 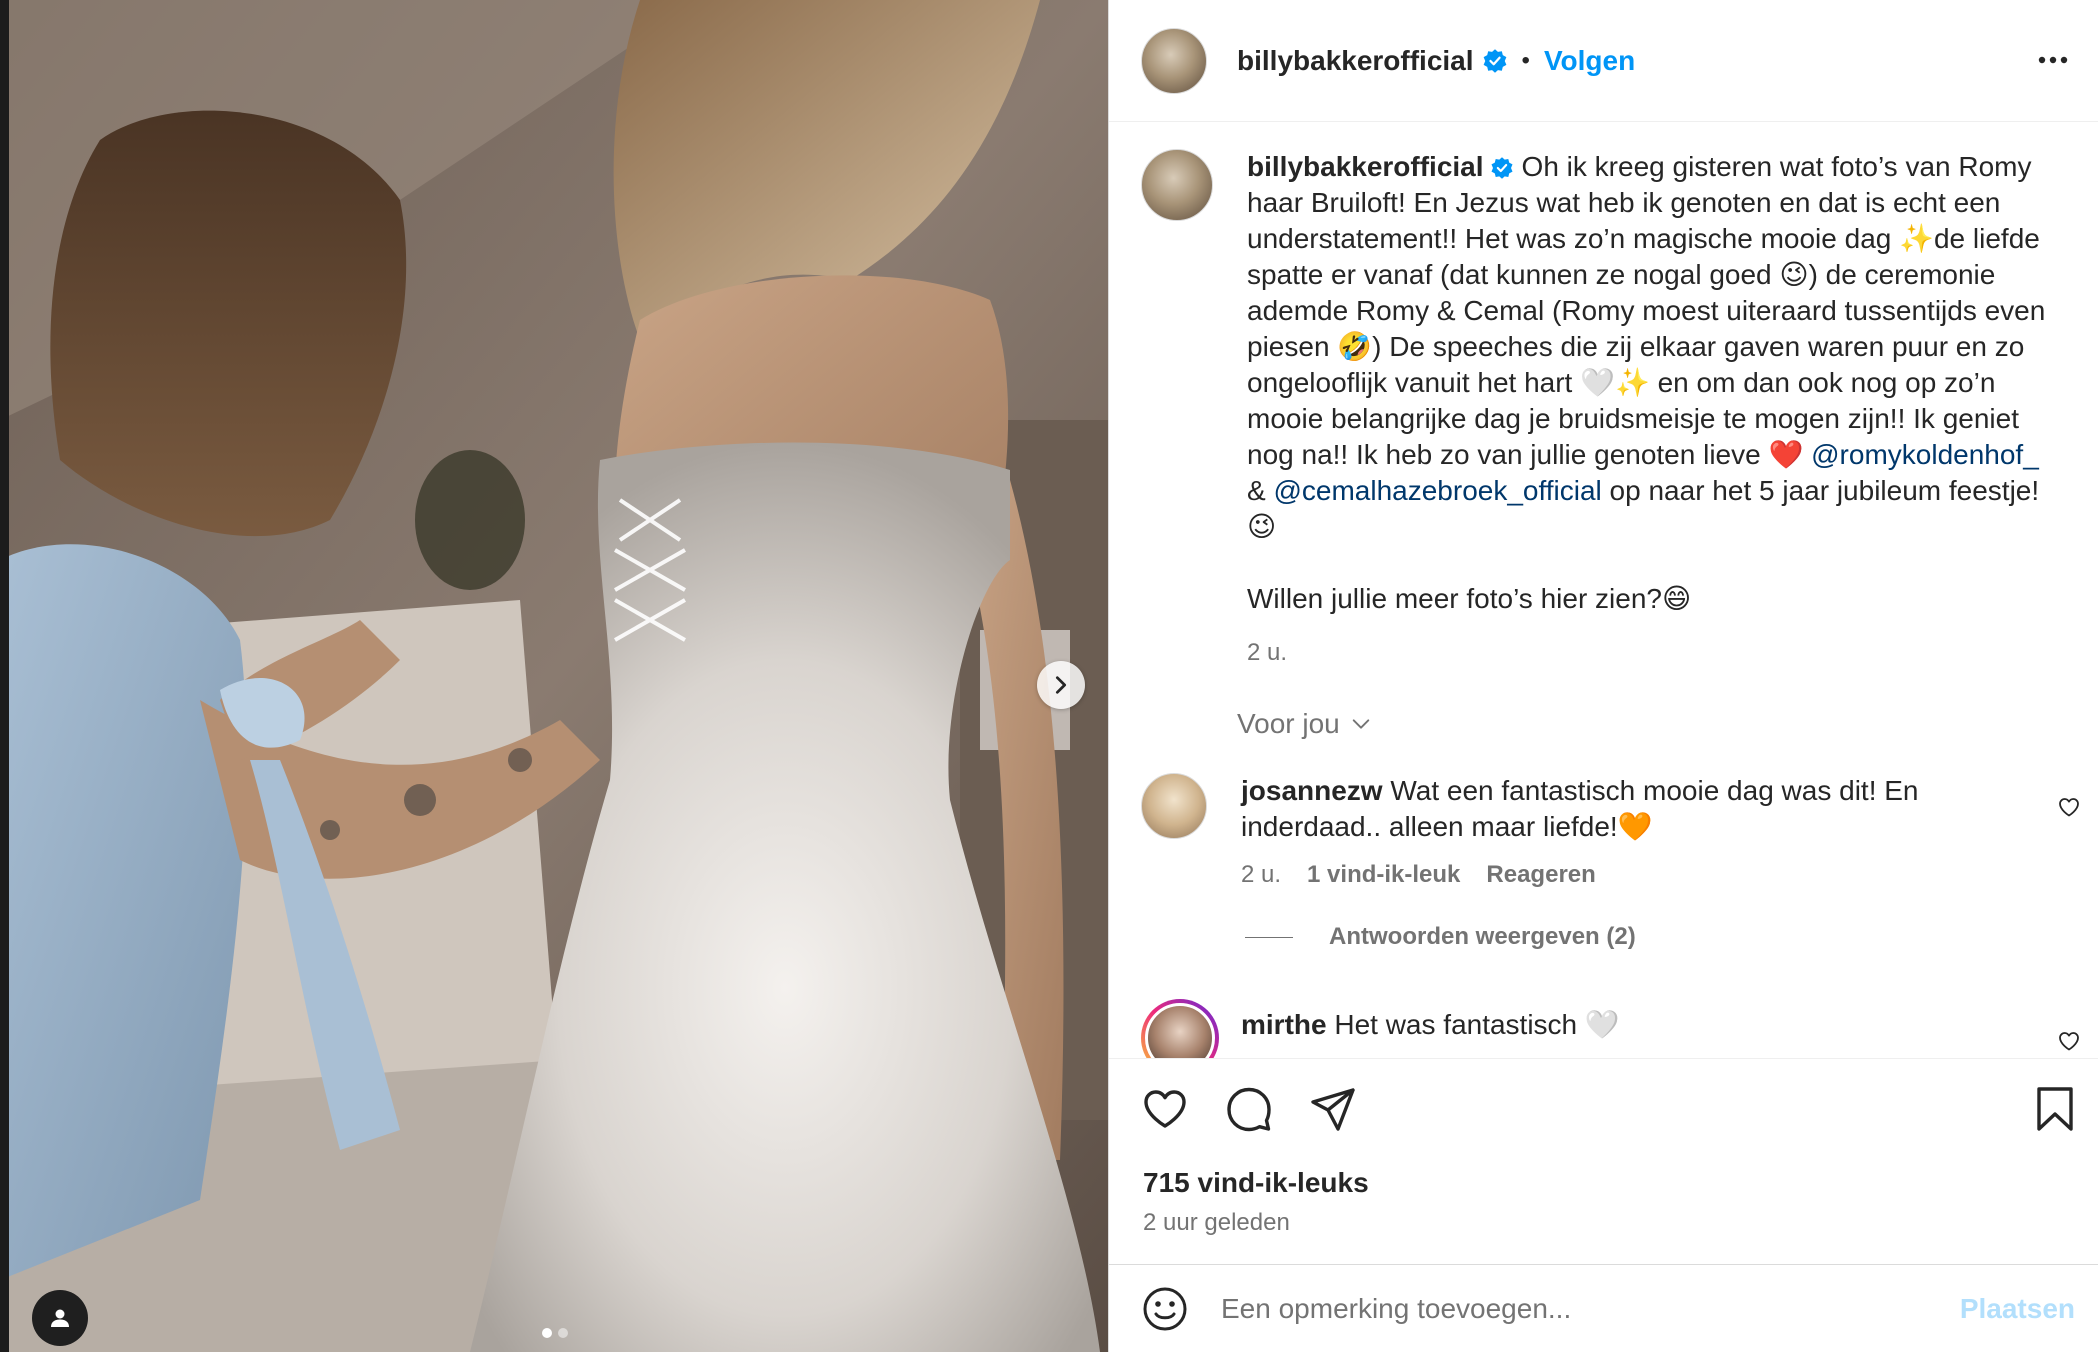 What do you see at coordinates (1261, 875) in the screenshot?
I see `comment-timestamp: 2 u.` at bounding box center [1261, 875].